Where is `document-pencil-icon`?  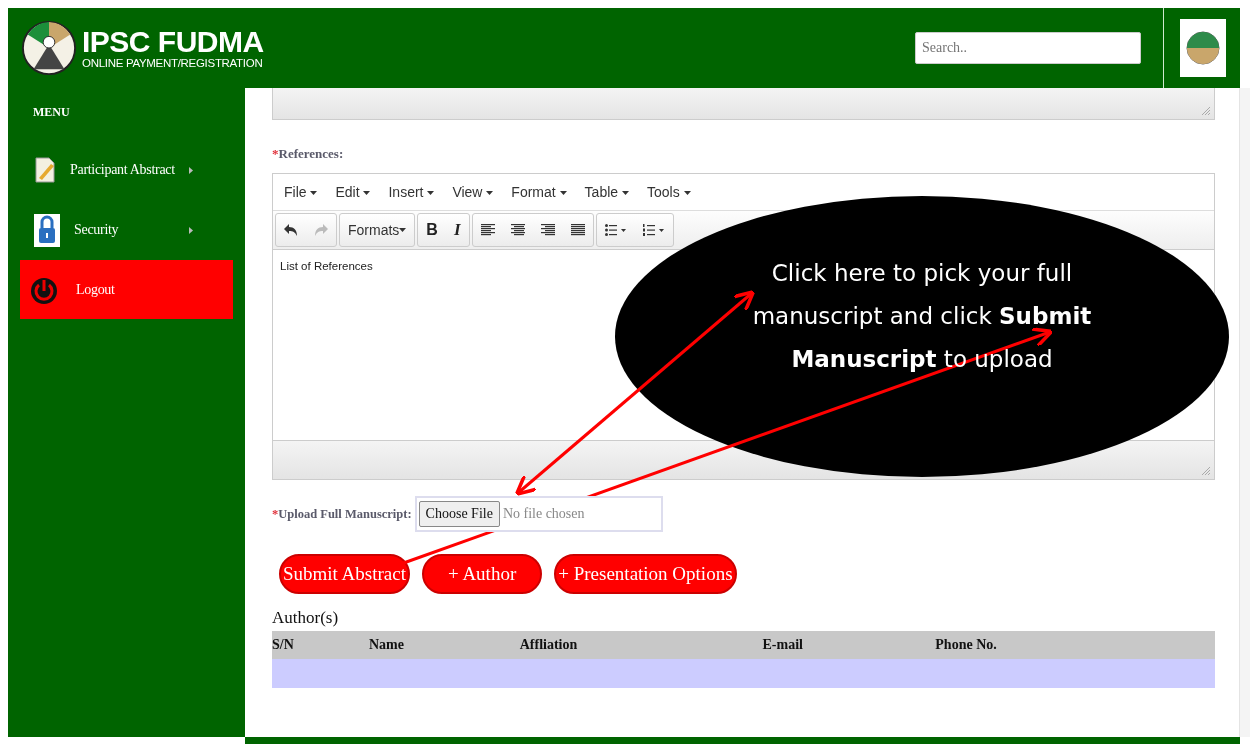 document-pencil-icon is located at coordinates (45, 170).